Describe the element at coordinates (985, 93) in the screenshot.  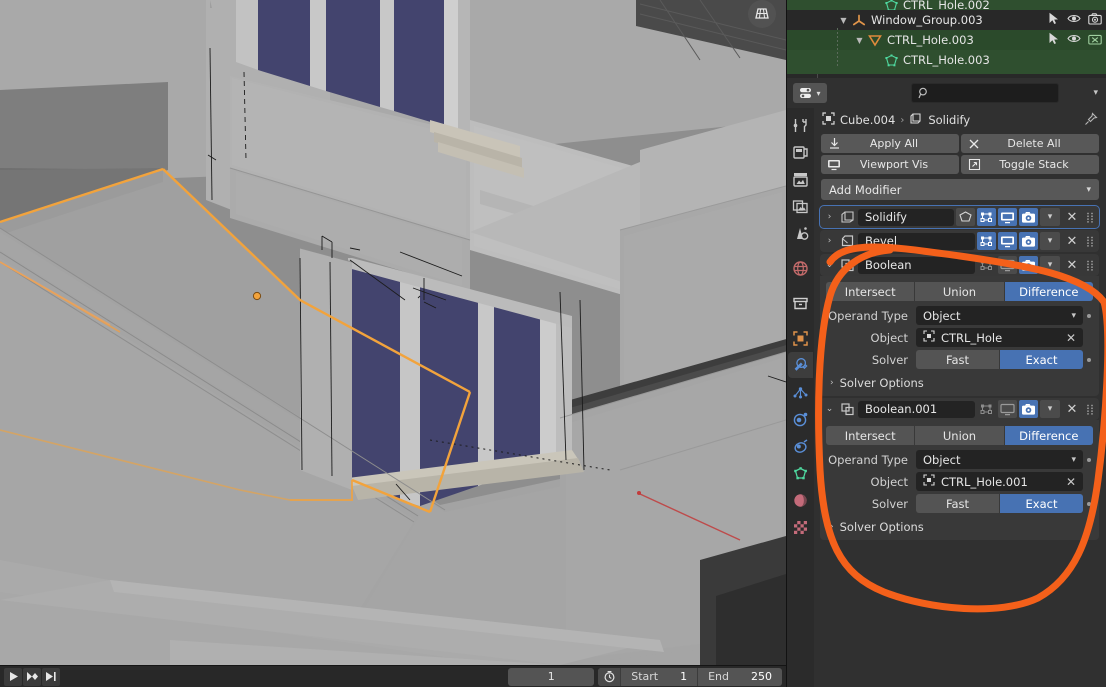
I see `search-input` at that location.